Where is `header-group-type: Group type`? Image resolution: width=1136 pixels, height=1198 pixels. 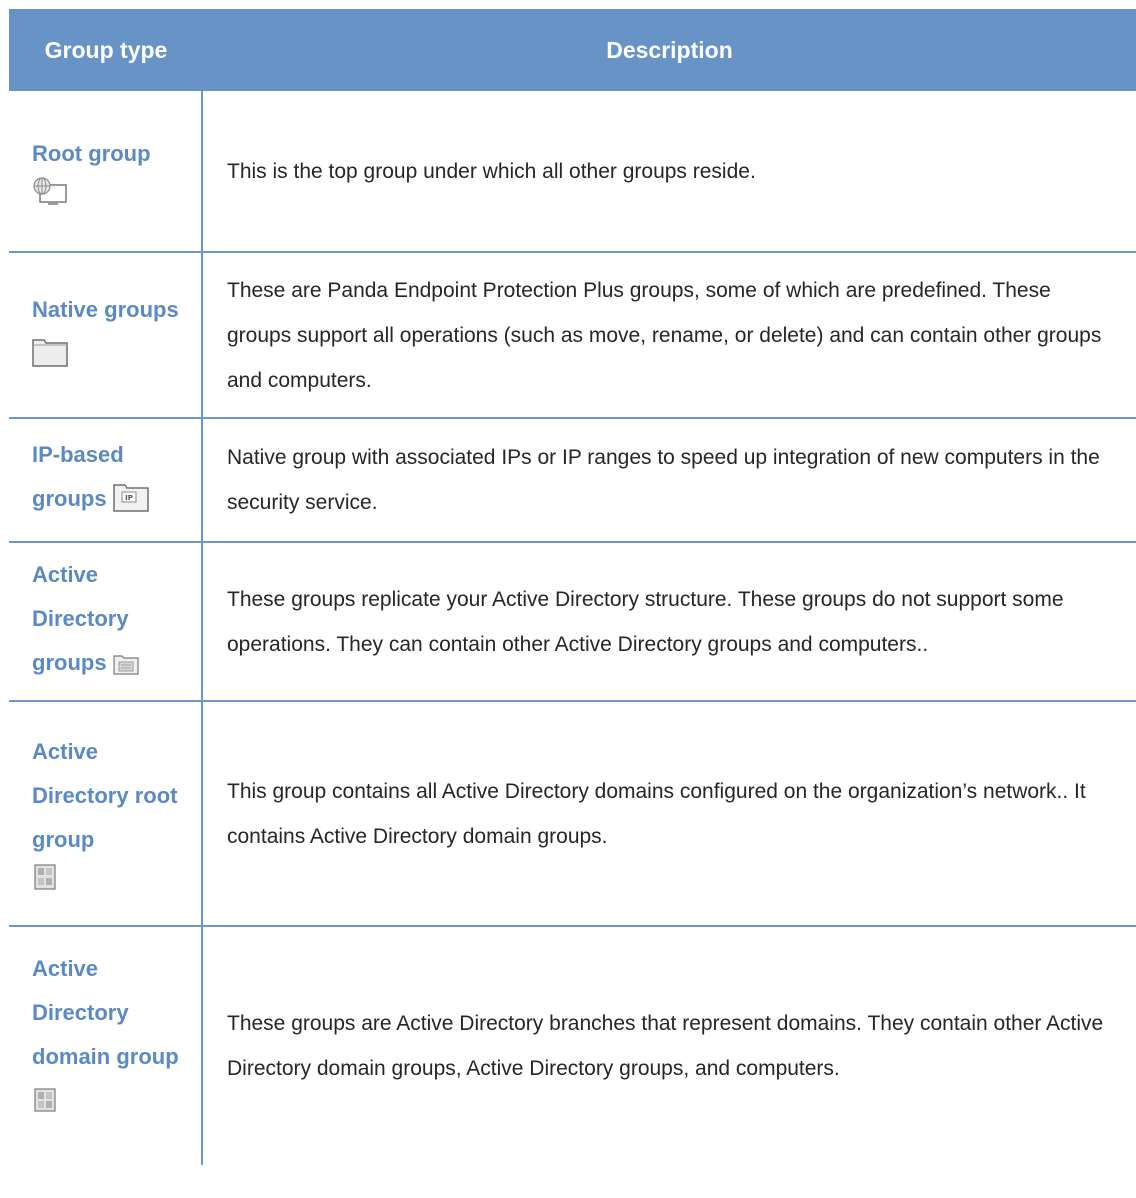
header-group-type: Group type is located at coordinates (106, 49).